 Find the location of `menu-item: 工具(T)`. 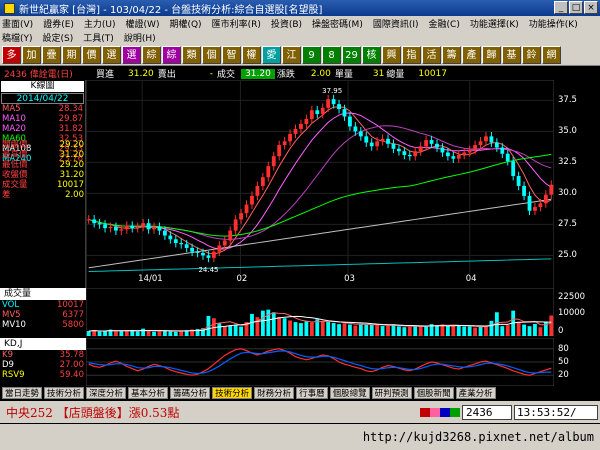

menu-item: 工具(T) is located at coordinates (98, 37).